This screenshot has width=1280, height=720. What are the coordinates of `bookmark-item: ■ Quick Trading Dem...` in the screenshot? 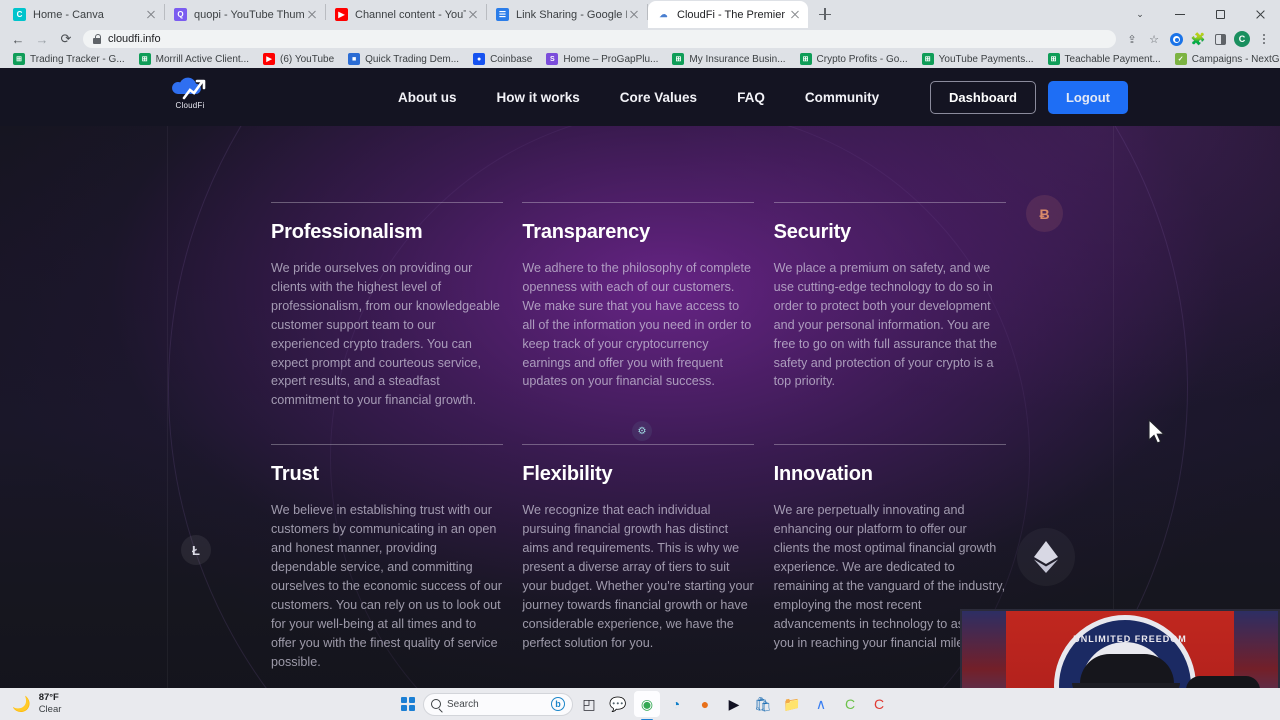 It's located at (403, 59).